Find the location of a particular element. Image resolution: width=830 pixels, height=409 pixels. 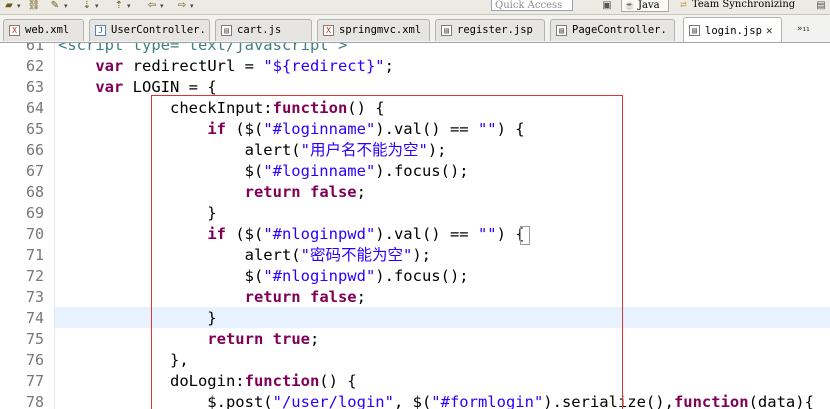

tab-label: PageController. is located at coordinates (619, 30).